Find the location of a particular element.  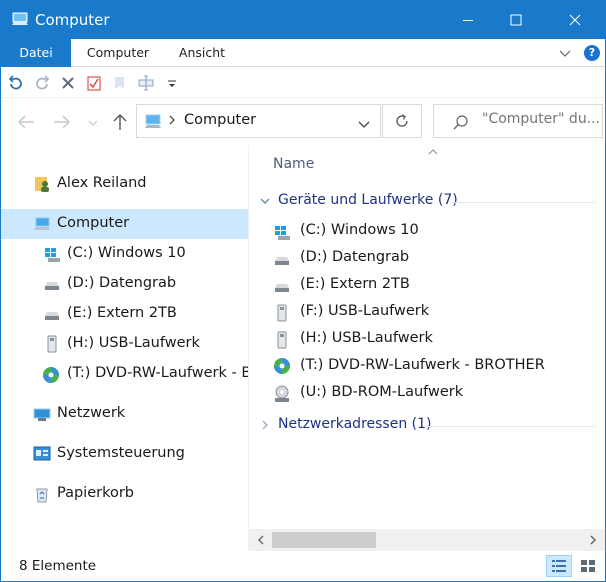

undo-button is located at coordinates (16, 83).